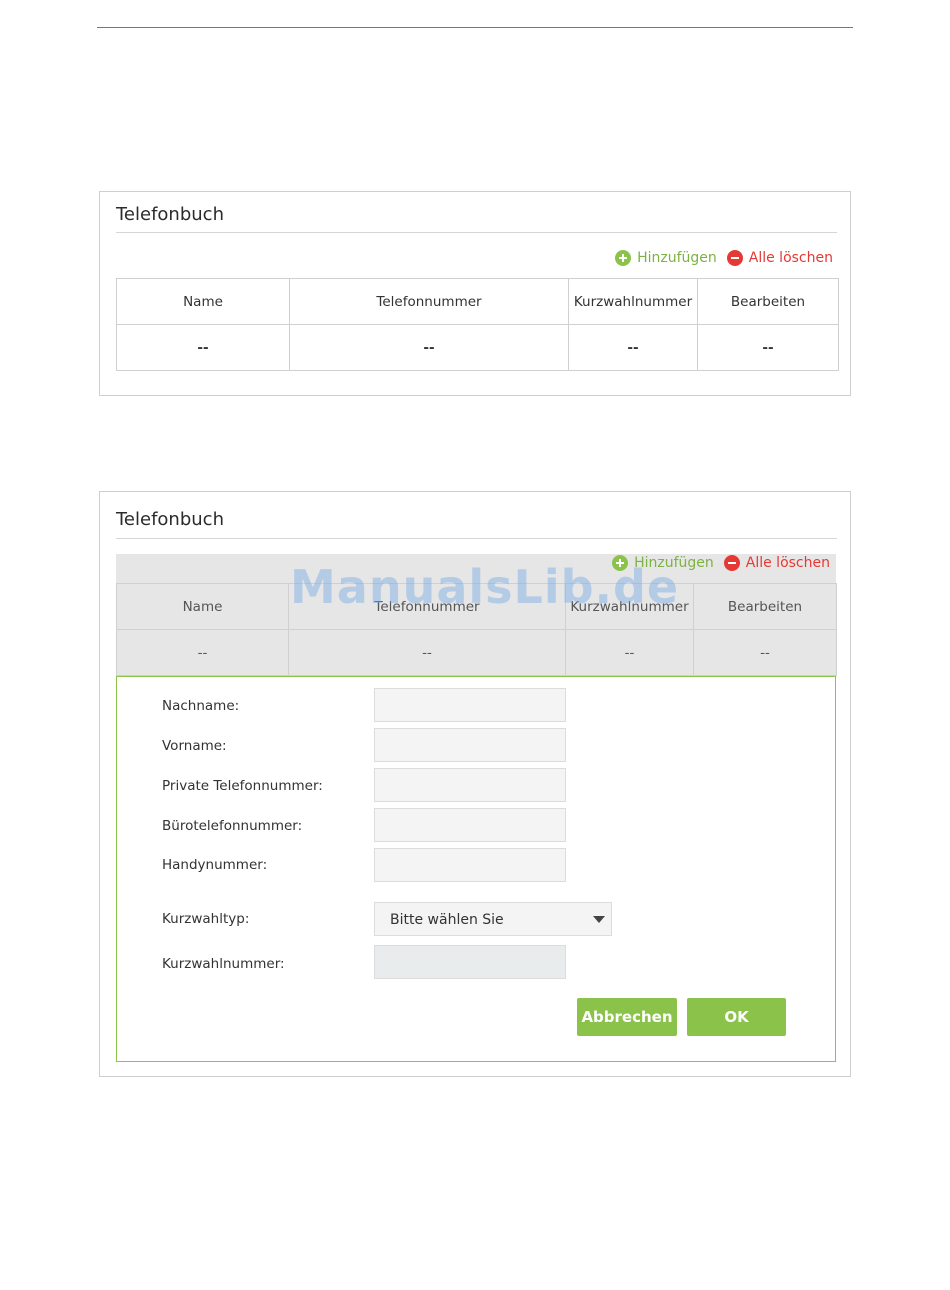 The height and width of the screenshot is (1290, 950). What do you see at coordinates (429, 301) in the screenshot?
I see `column-header-phone: Telefonnummer` at bounding box center [429, 301].